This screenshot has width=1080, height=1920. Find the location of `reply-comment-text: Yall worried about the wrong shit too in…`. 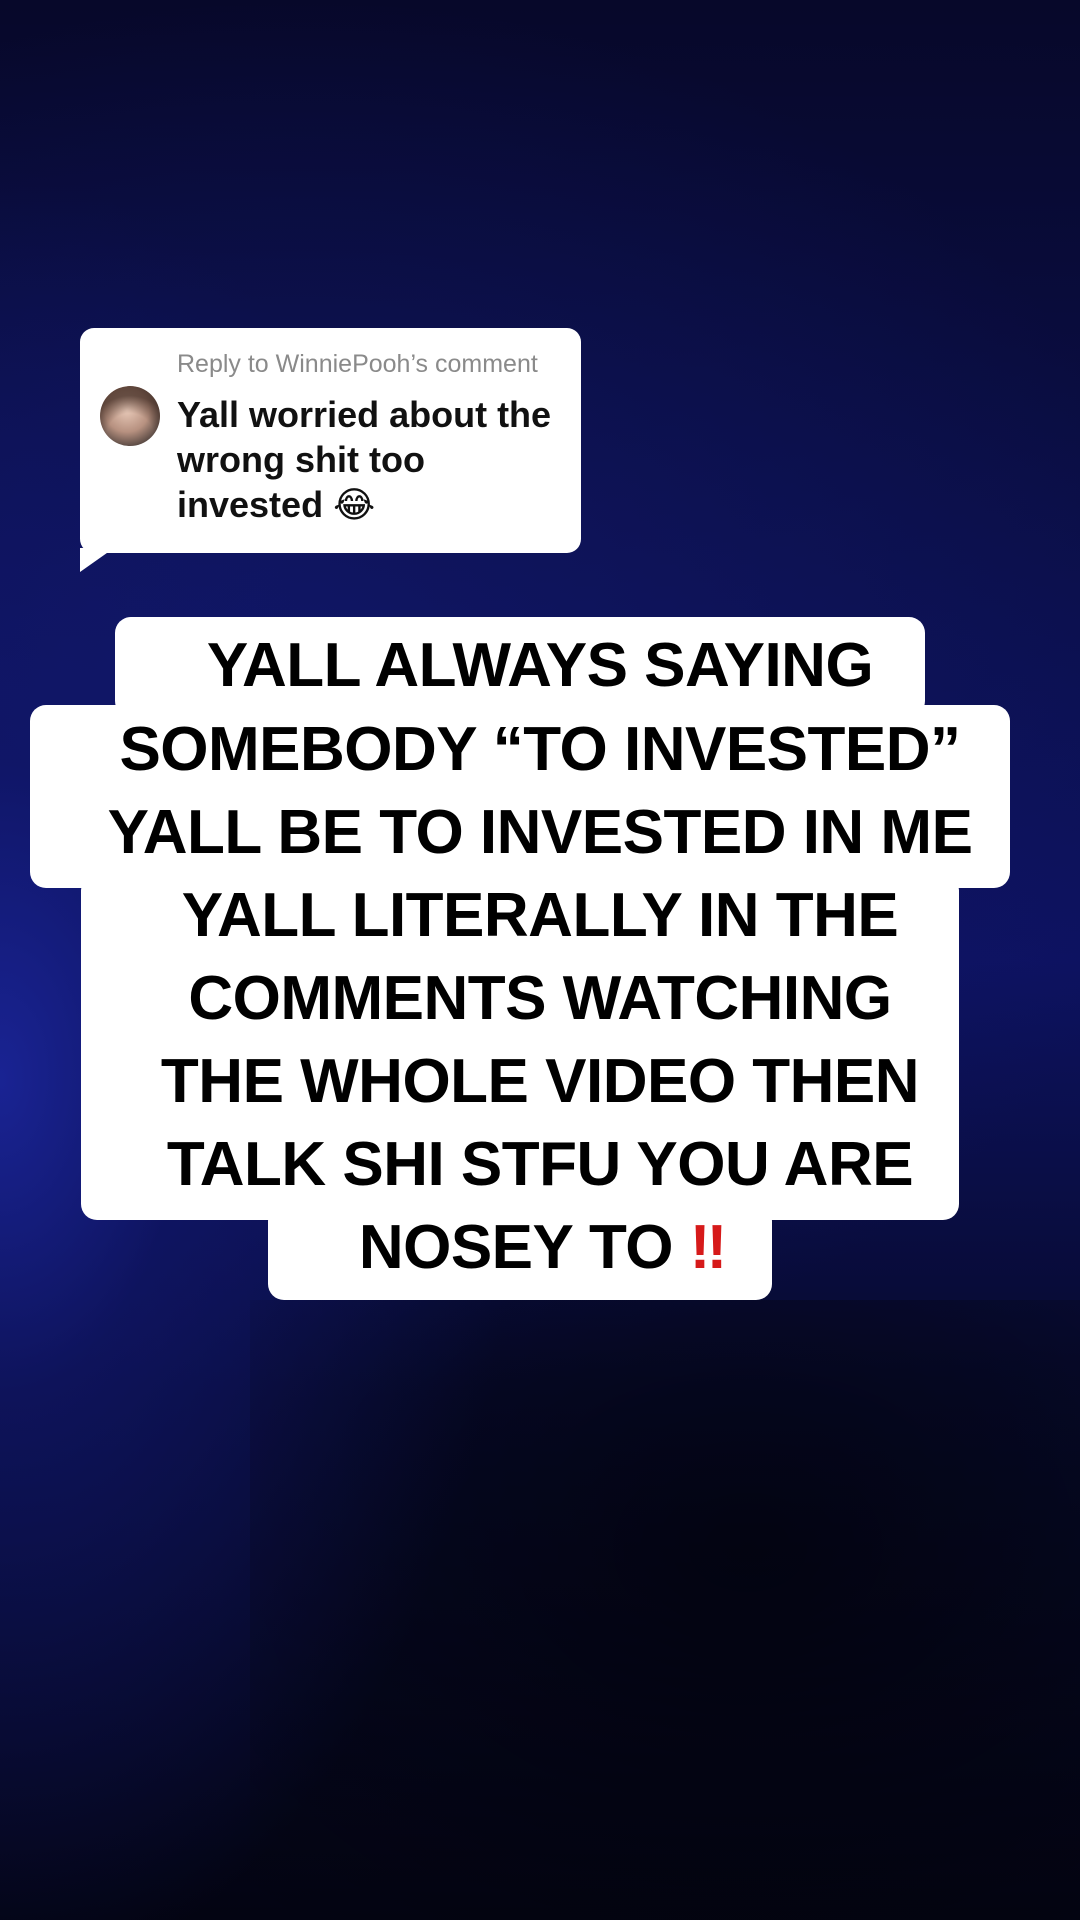

reply-comment-text: Yall worried about the wrong shit too in… is located at coordinates (372, 460).